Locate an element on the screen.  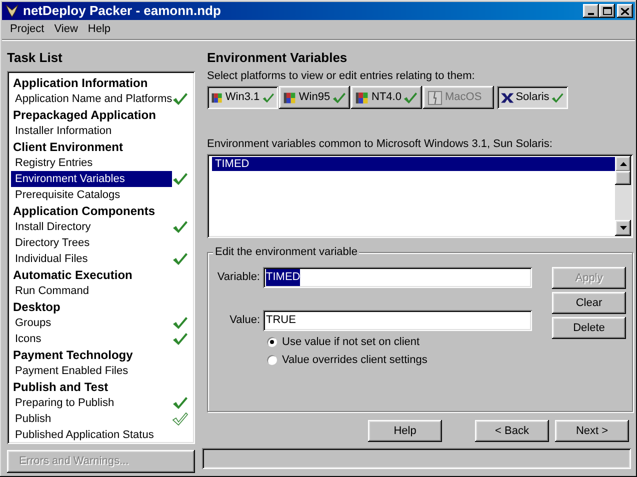
close-icon is located at coordinates (625, 11).